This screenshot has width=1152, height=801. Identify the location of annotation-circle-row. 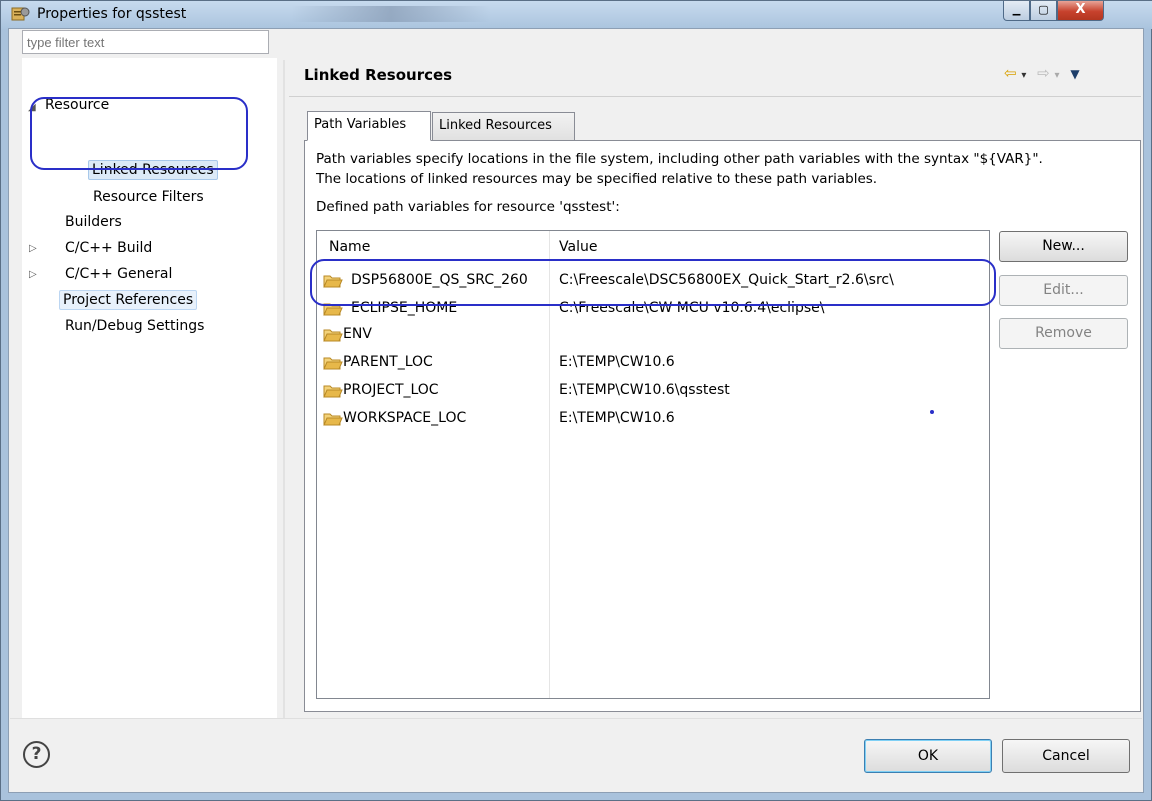
(653, 282).